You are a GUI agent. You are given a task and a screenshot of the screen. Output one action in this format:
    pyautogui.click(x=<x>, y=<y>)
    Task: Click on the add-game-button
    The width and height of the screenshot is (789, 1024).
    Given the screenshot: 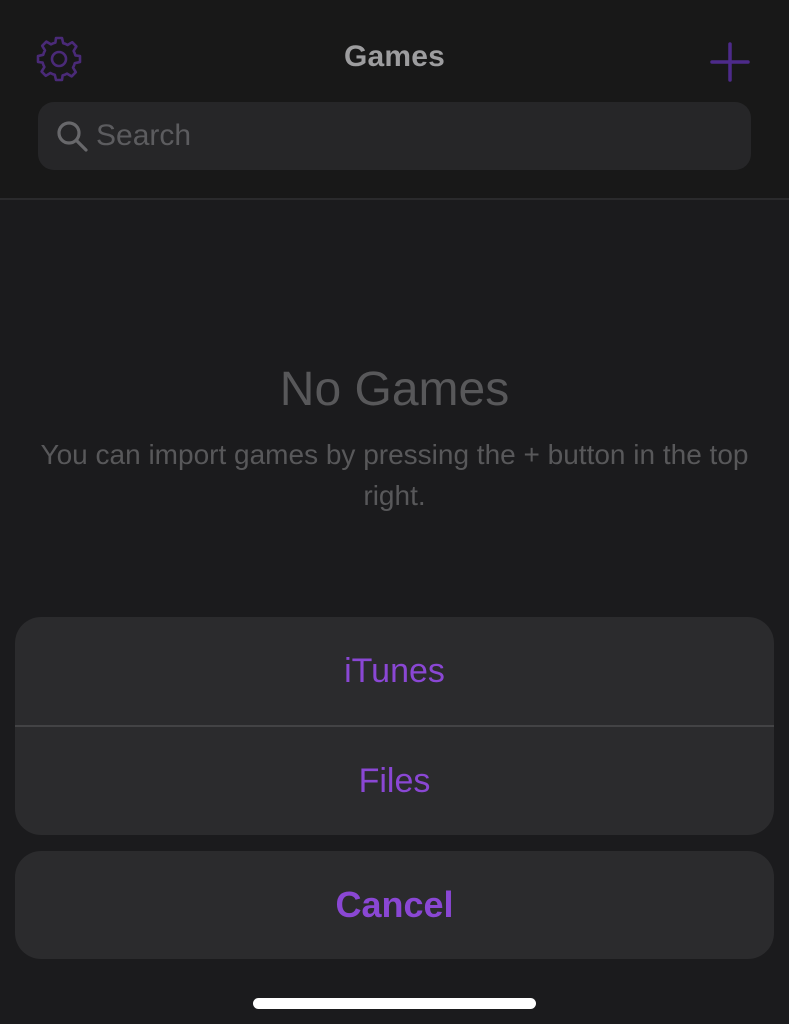 What is the action you would take?
    pyautogui.click(x=730, y=62)
    